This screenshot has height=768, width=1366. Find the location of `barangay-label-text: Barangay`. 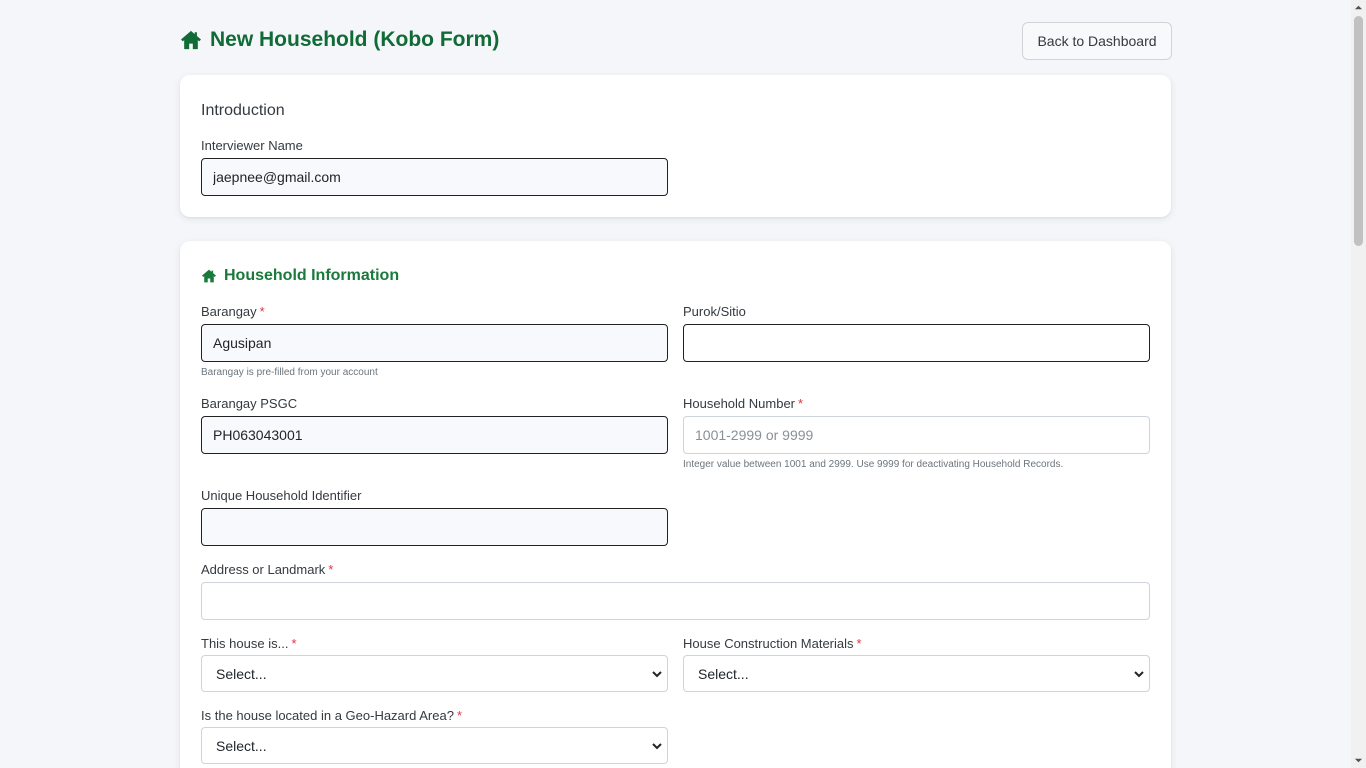

barangay-label-text: Barangay is located at coordinates (229, 311).